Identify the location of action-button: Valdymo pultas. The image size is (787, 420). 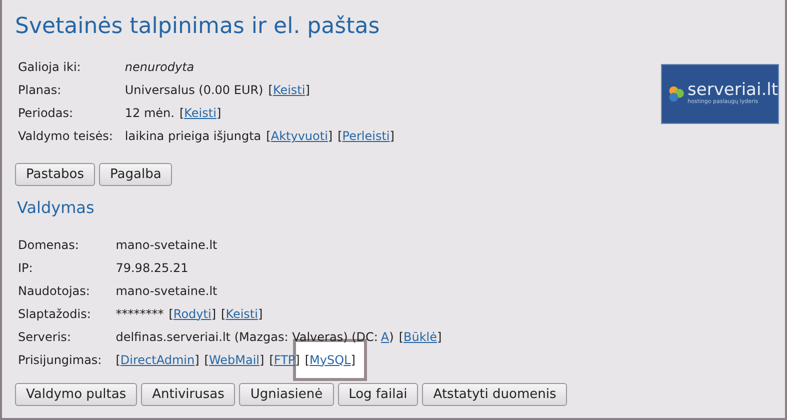
(76, 394).